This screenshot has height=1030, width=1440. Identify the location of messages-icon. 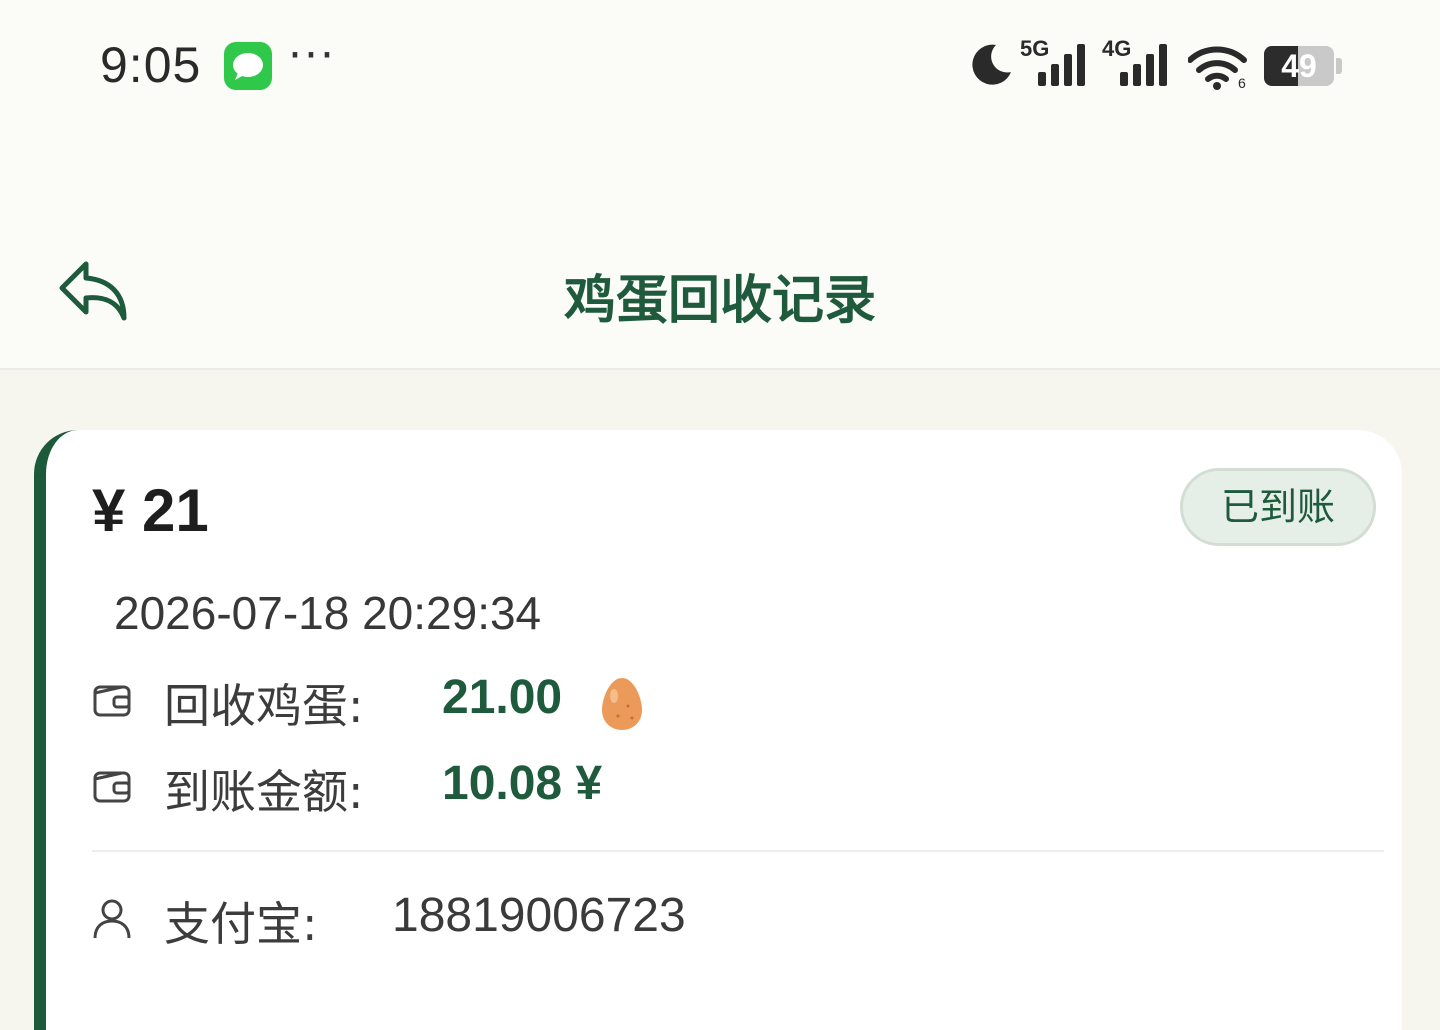
(248, 66).